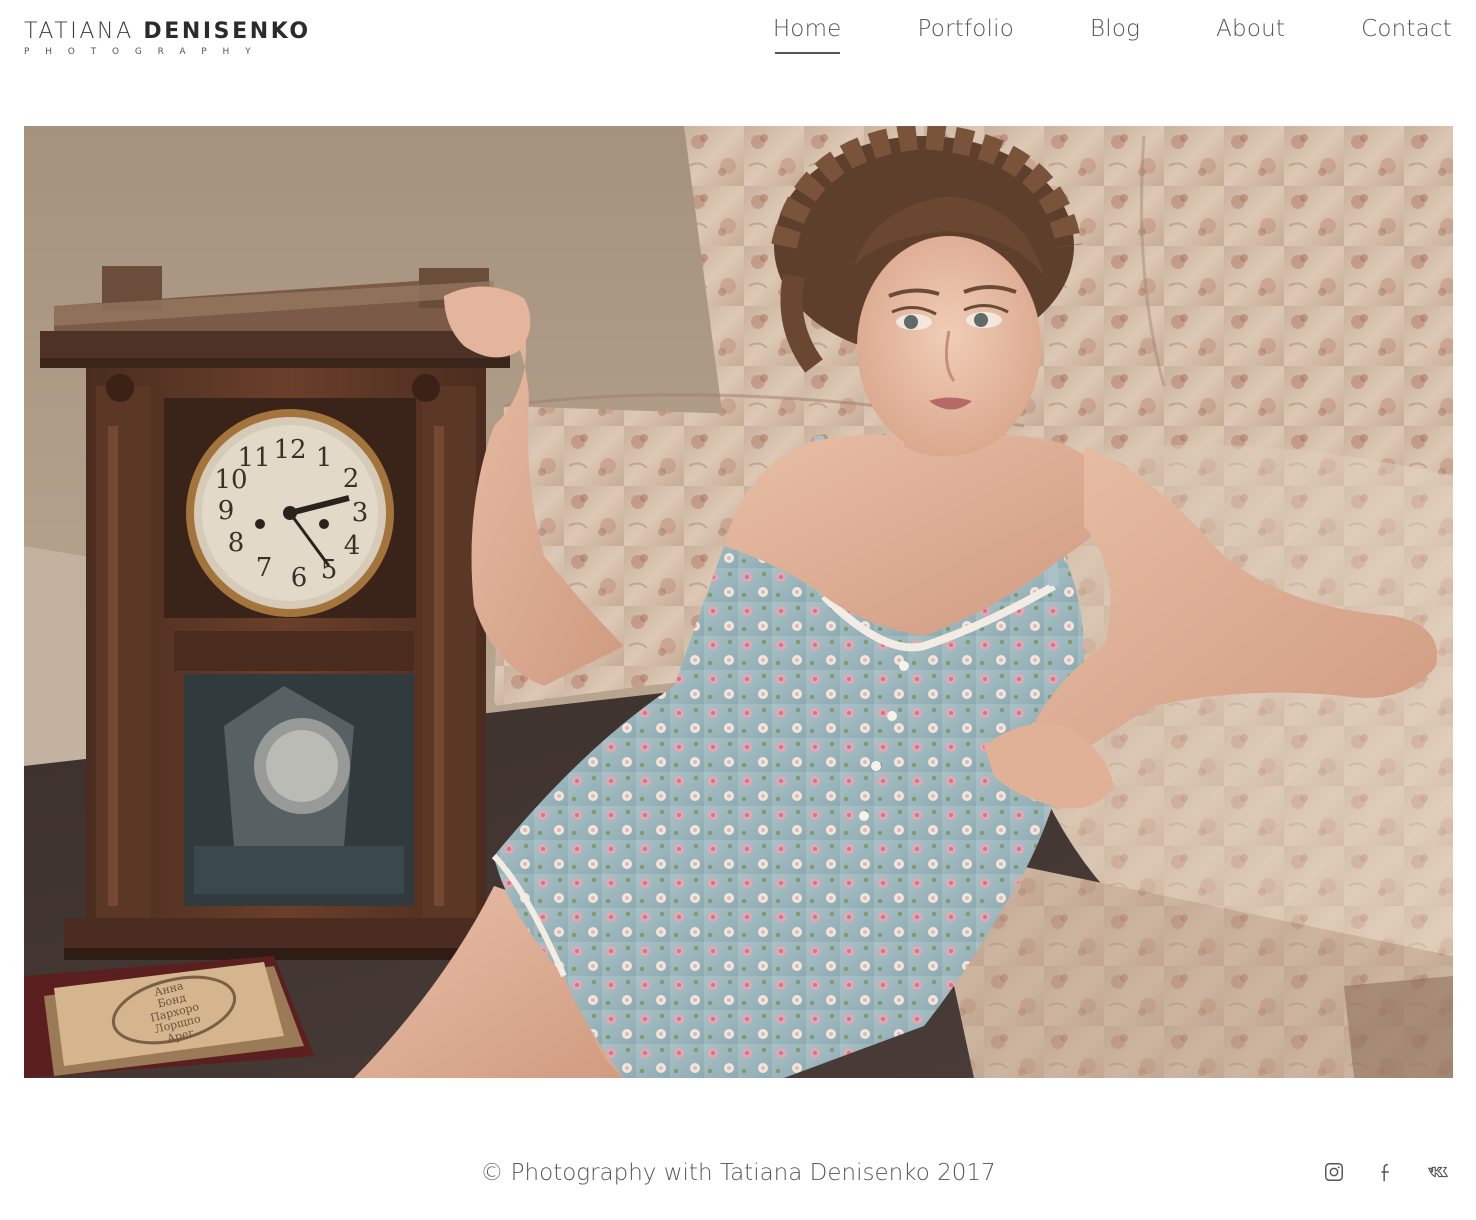  Describe the element at coordinates (227, 31) in the screenshot. I see `logo-last-name: DENISENKO` at that location.